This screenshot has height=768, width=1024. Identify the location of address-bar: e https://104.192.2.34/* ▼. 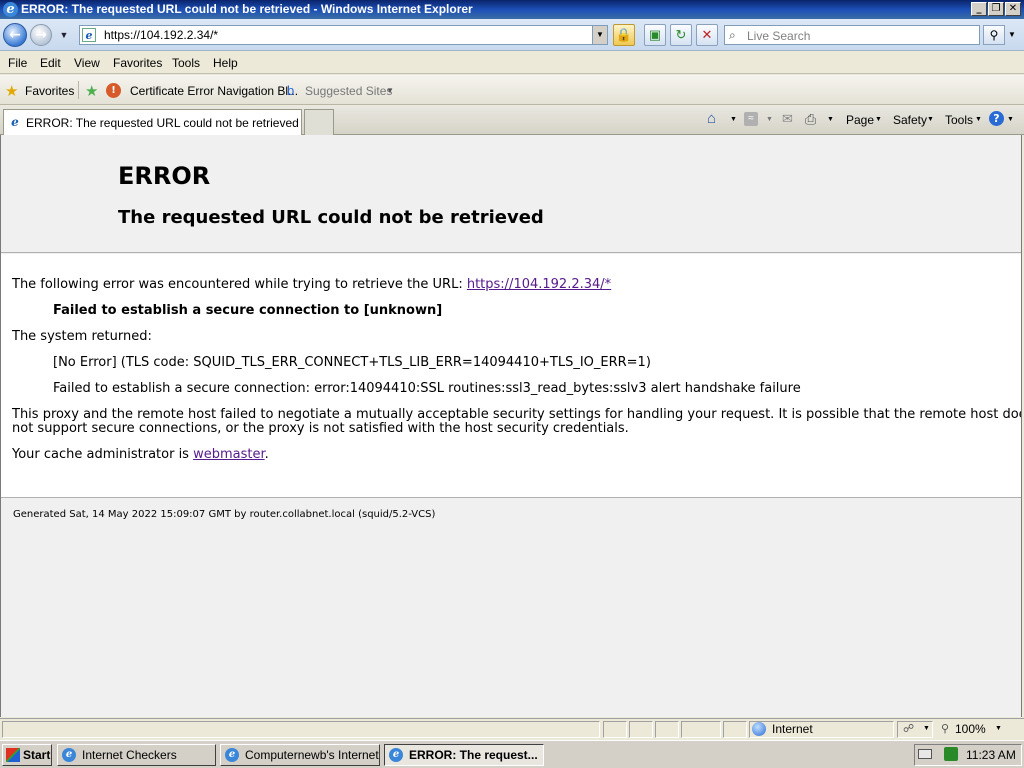
(343, 35).